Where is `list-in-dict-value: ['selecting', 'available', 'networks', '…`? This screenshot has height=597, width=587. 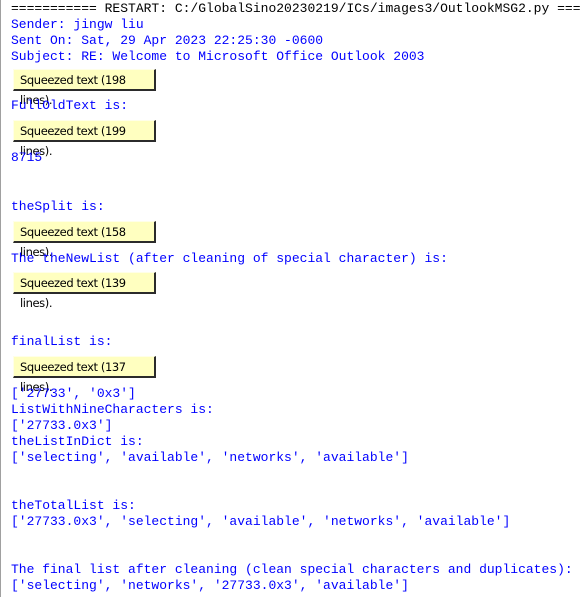
list-in-dict-value: ['selecting', 'available', 'networks', '… is located at coordinates (210, 457).